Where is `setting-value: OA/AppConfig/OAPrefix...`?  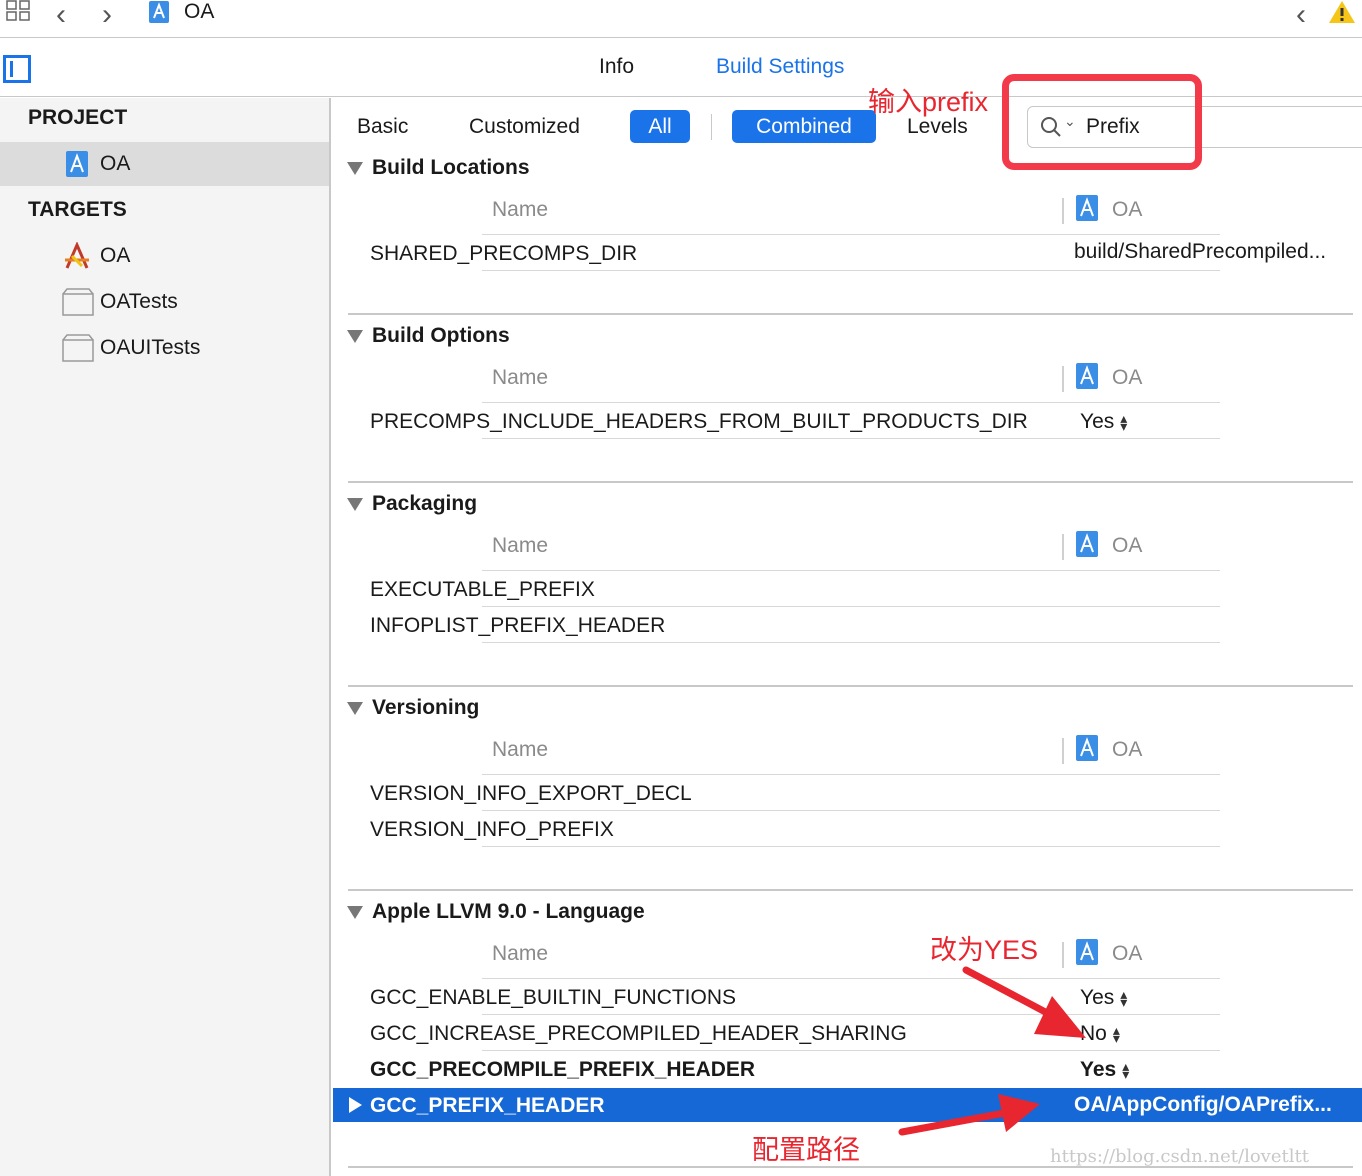
setting-value: OA/AppConfig/OAPrefix... is located at coordinates (1203, 1105).